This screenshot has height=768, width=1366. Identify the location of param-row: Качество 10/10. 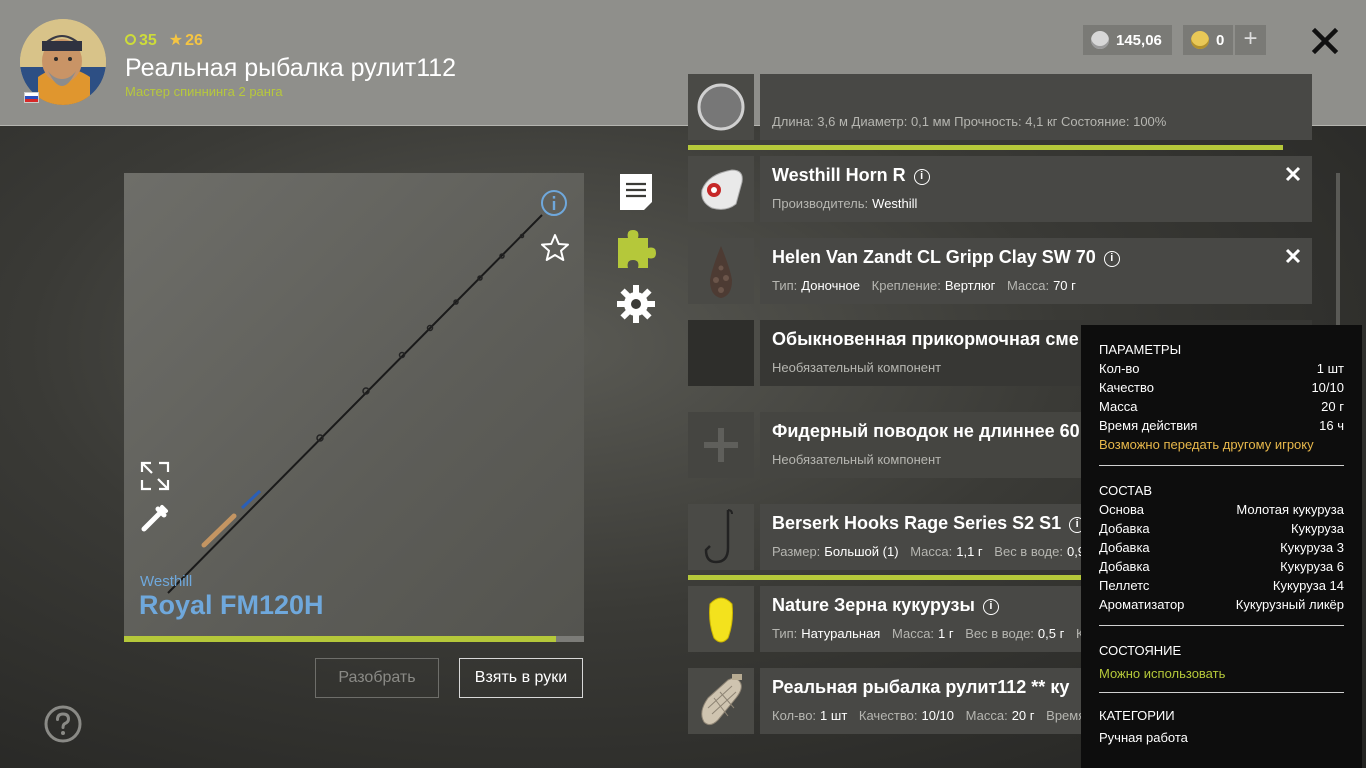
(1221, 387).